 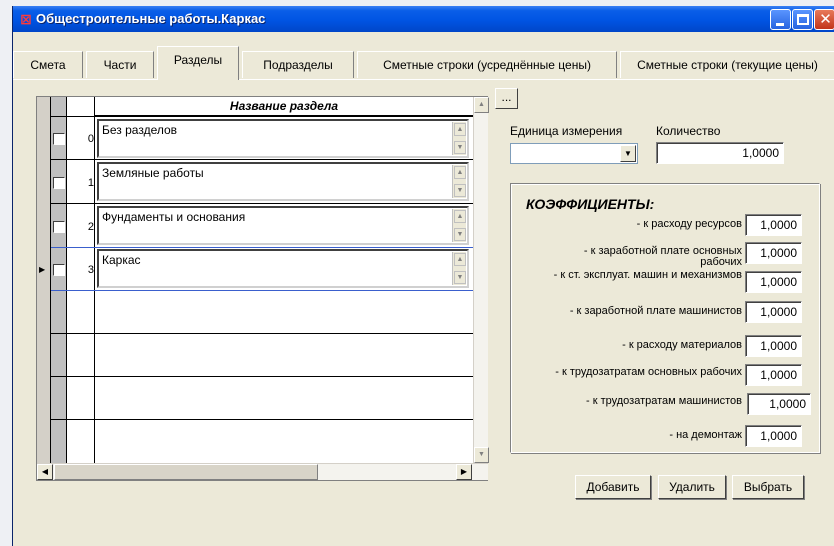 What do you see at coordinates (140, 130) in the screenshot?
I see `section-name-text: Без разделов` at bounding box center [140, 130].